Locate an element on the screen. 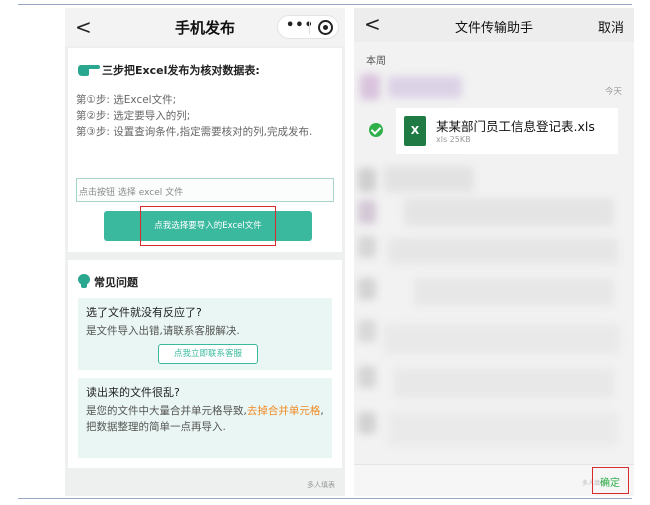 The image size is (650, 505). bottom-divider is located at coordinates (325, 498).